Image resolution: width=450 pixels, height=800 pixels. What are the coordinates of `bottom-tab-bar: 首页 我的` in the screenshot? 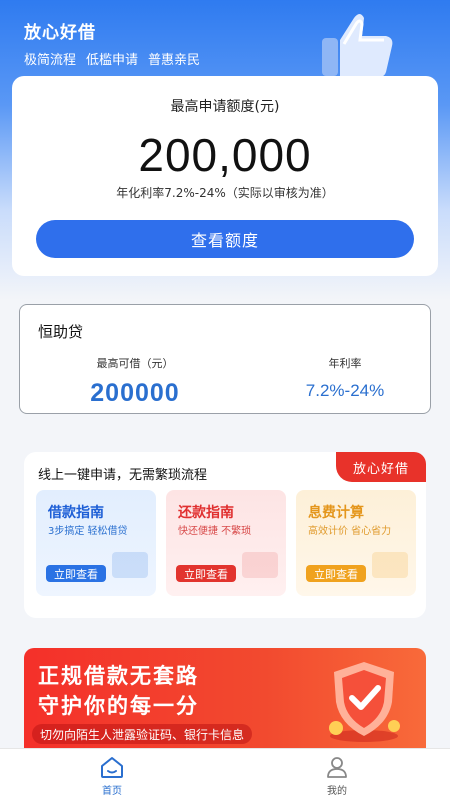 It's located at (225, 774).